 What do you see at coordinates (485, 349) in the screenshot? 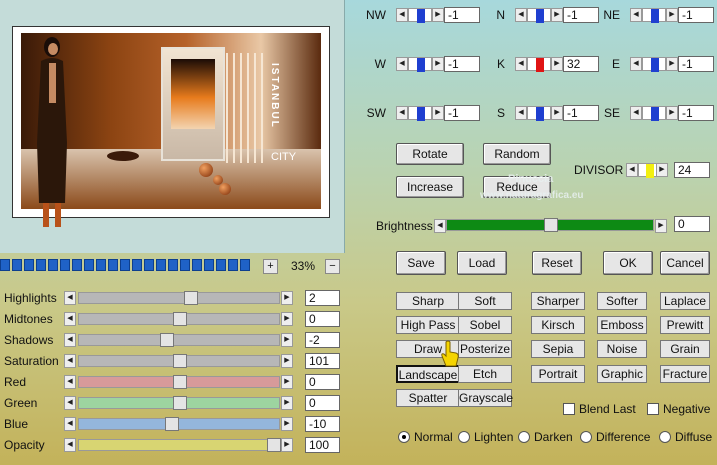
I see `filter-posterize-button: Posterize` at bounding box center [485, 349].